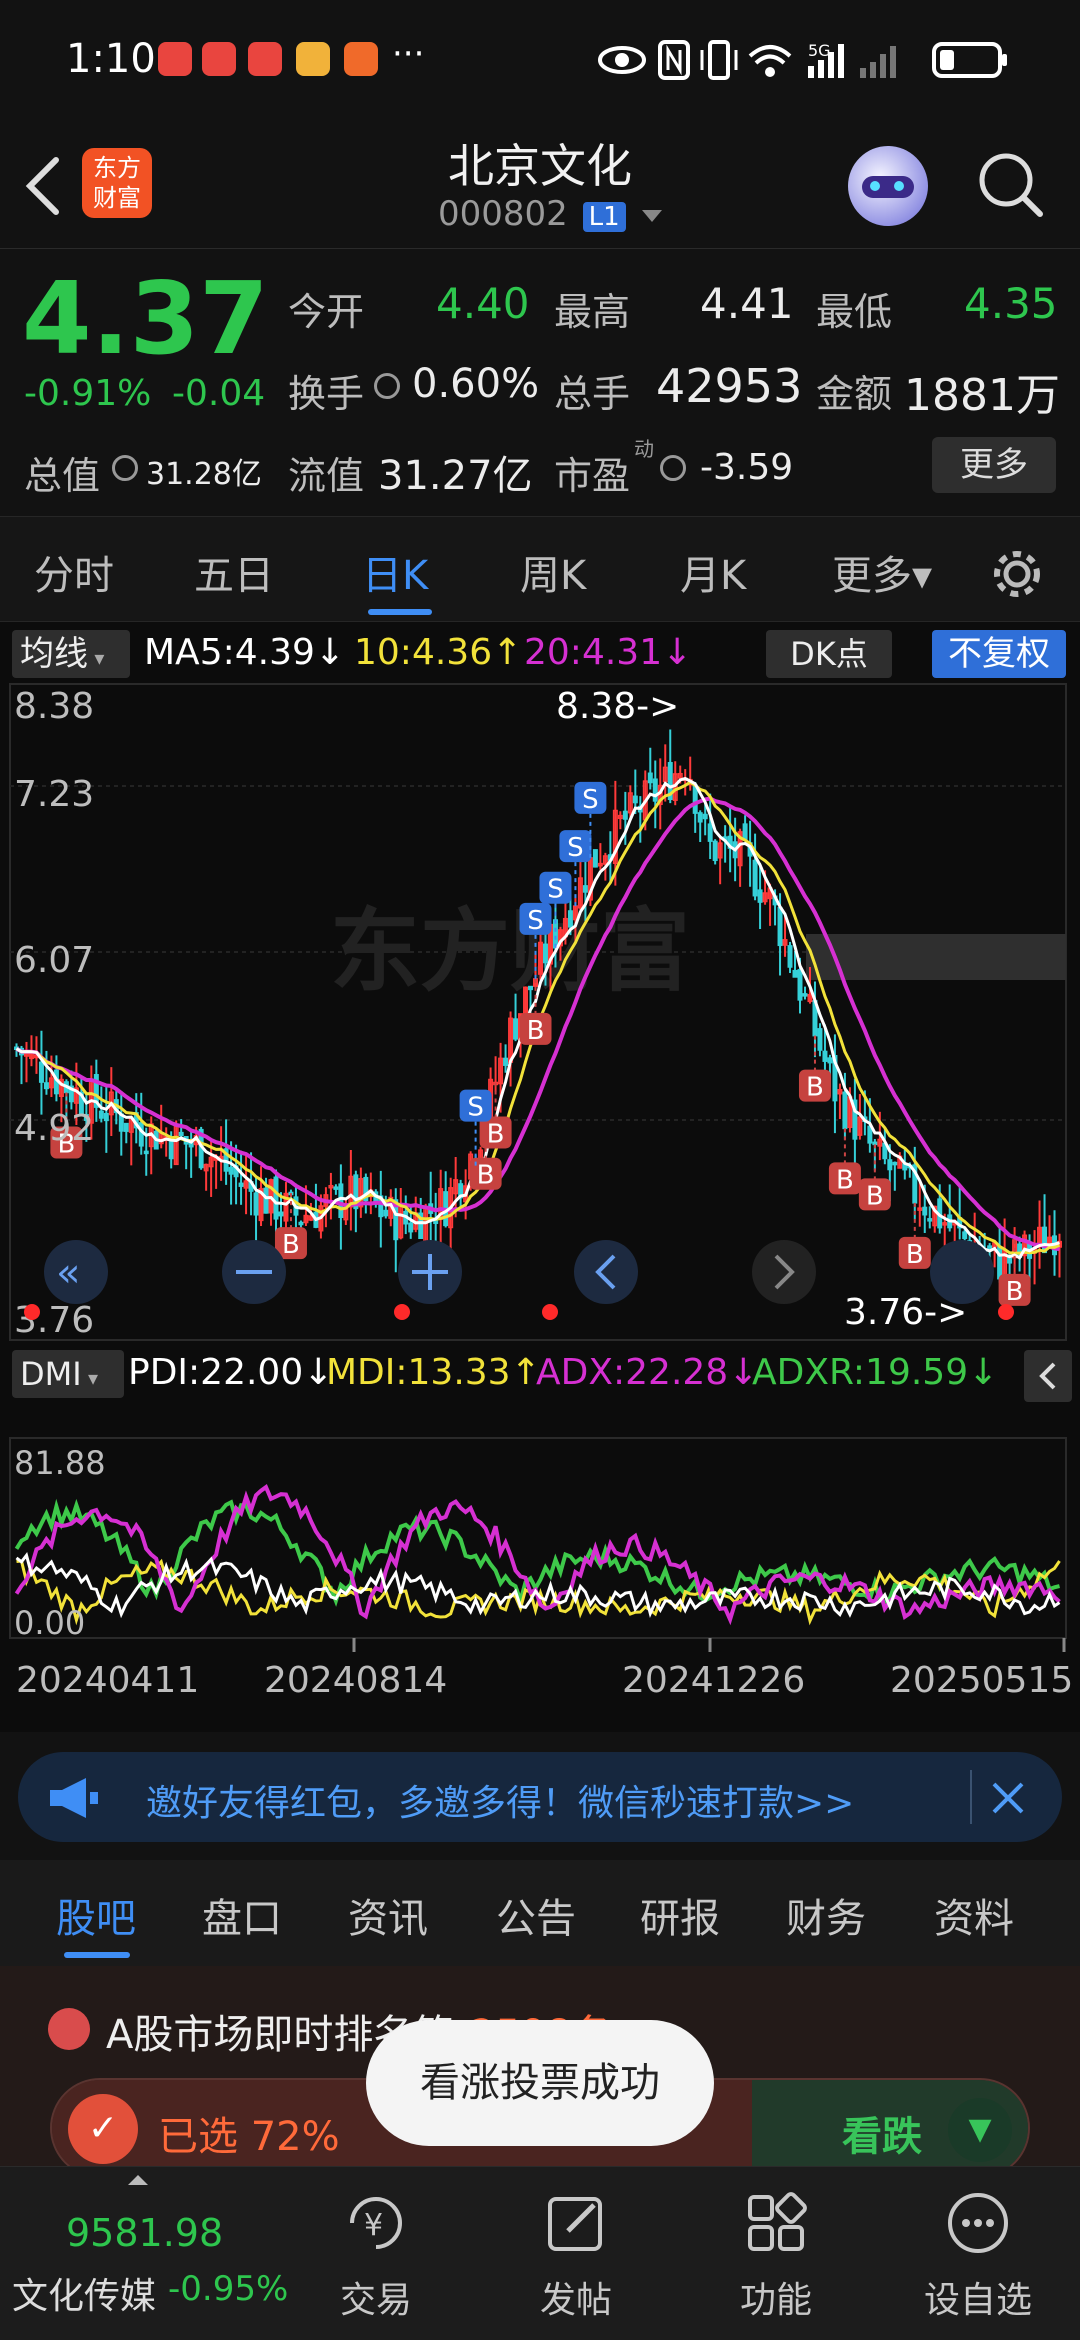 The height and width of the screenshot is (2340, 1080). Describe the element at coordinates (713, 572) in the screenshot. I see `tab-monthly-k: 月K` at that location.